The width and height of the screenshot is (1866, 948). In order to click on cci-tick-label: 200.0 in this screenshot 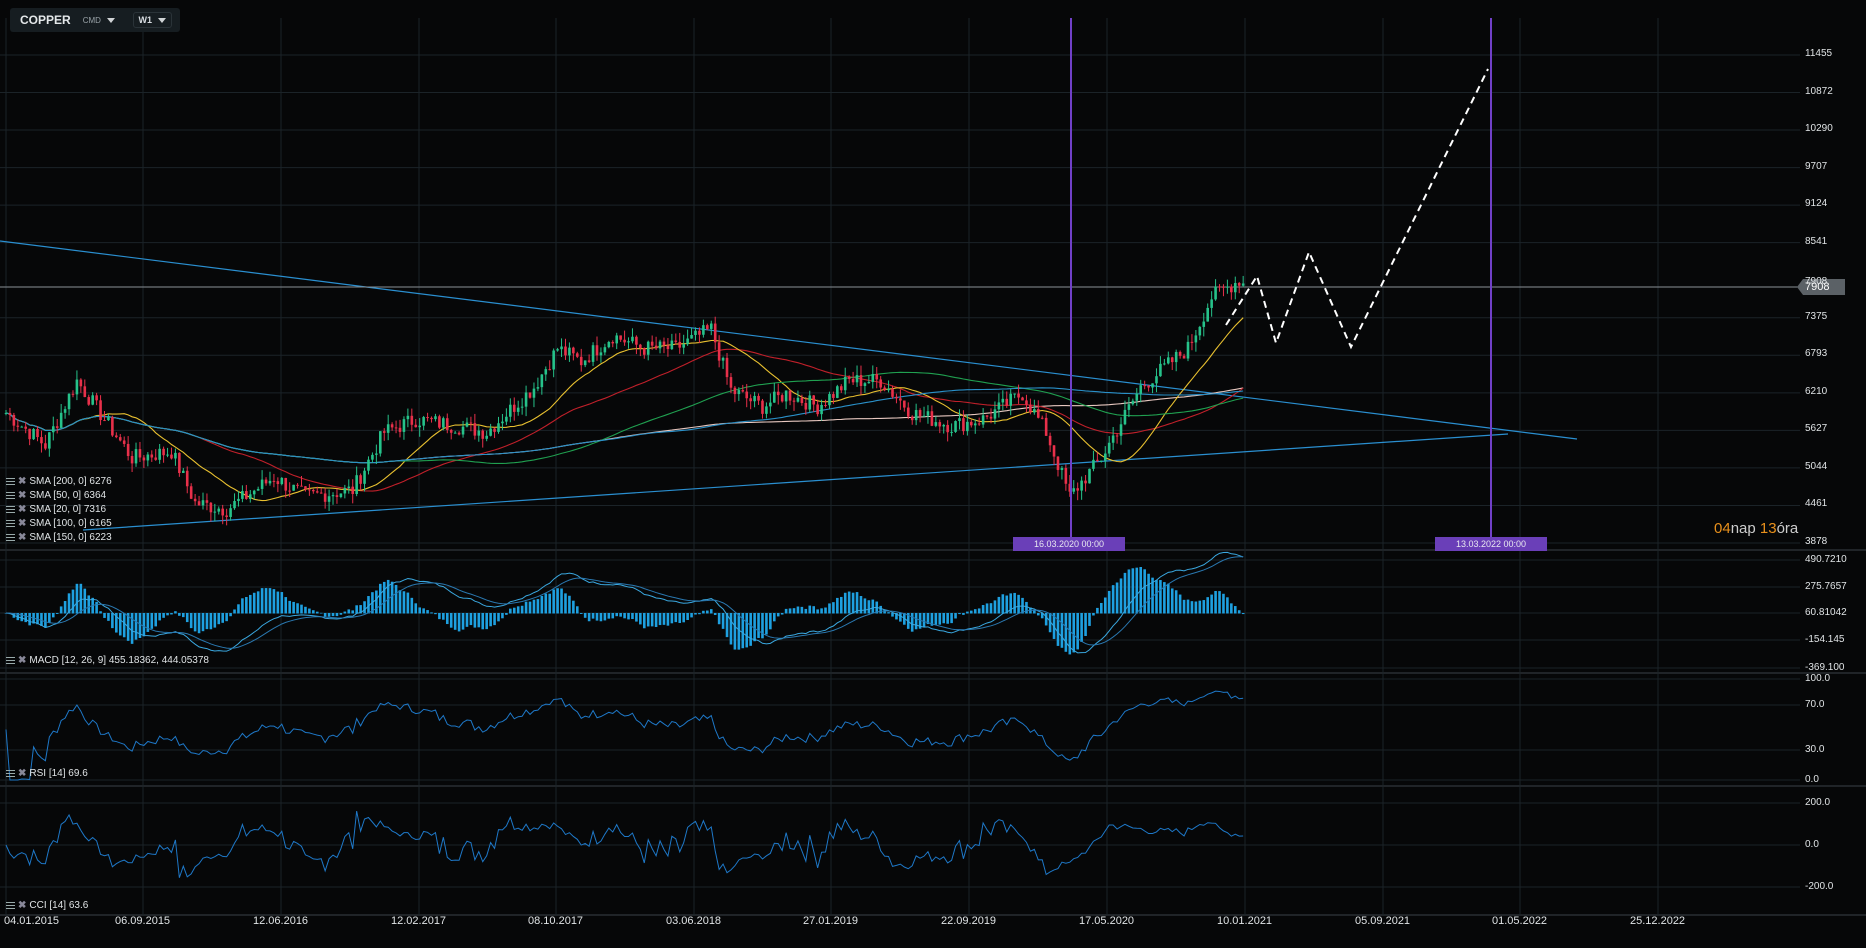, I will do `click(1818, 802)`.